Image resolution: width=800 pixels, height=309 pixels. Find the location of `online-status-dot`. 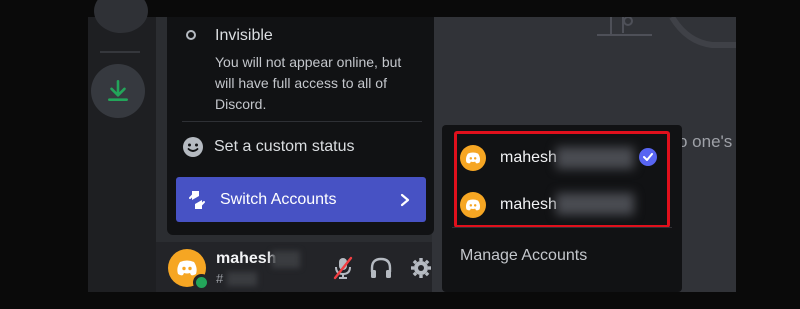

online-status-dot is located at coordinates (201, 282).